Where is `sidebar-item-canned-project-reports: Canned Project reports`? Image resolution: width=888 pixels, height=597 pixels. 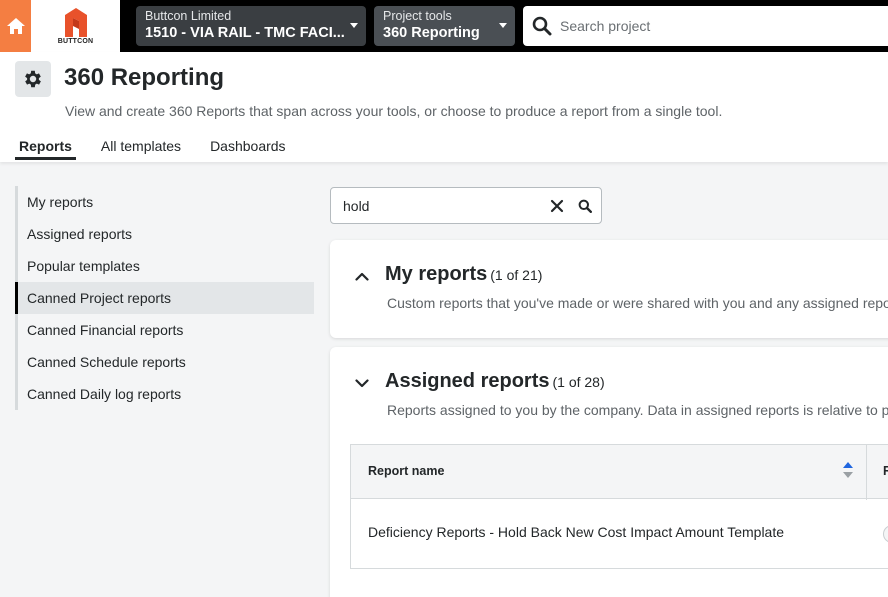
sidebar-item-canned-project-reports: Canned Project reports is located at coordinates (164, 298).